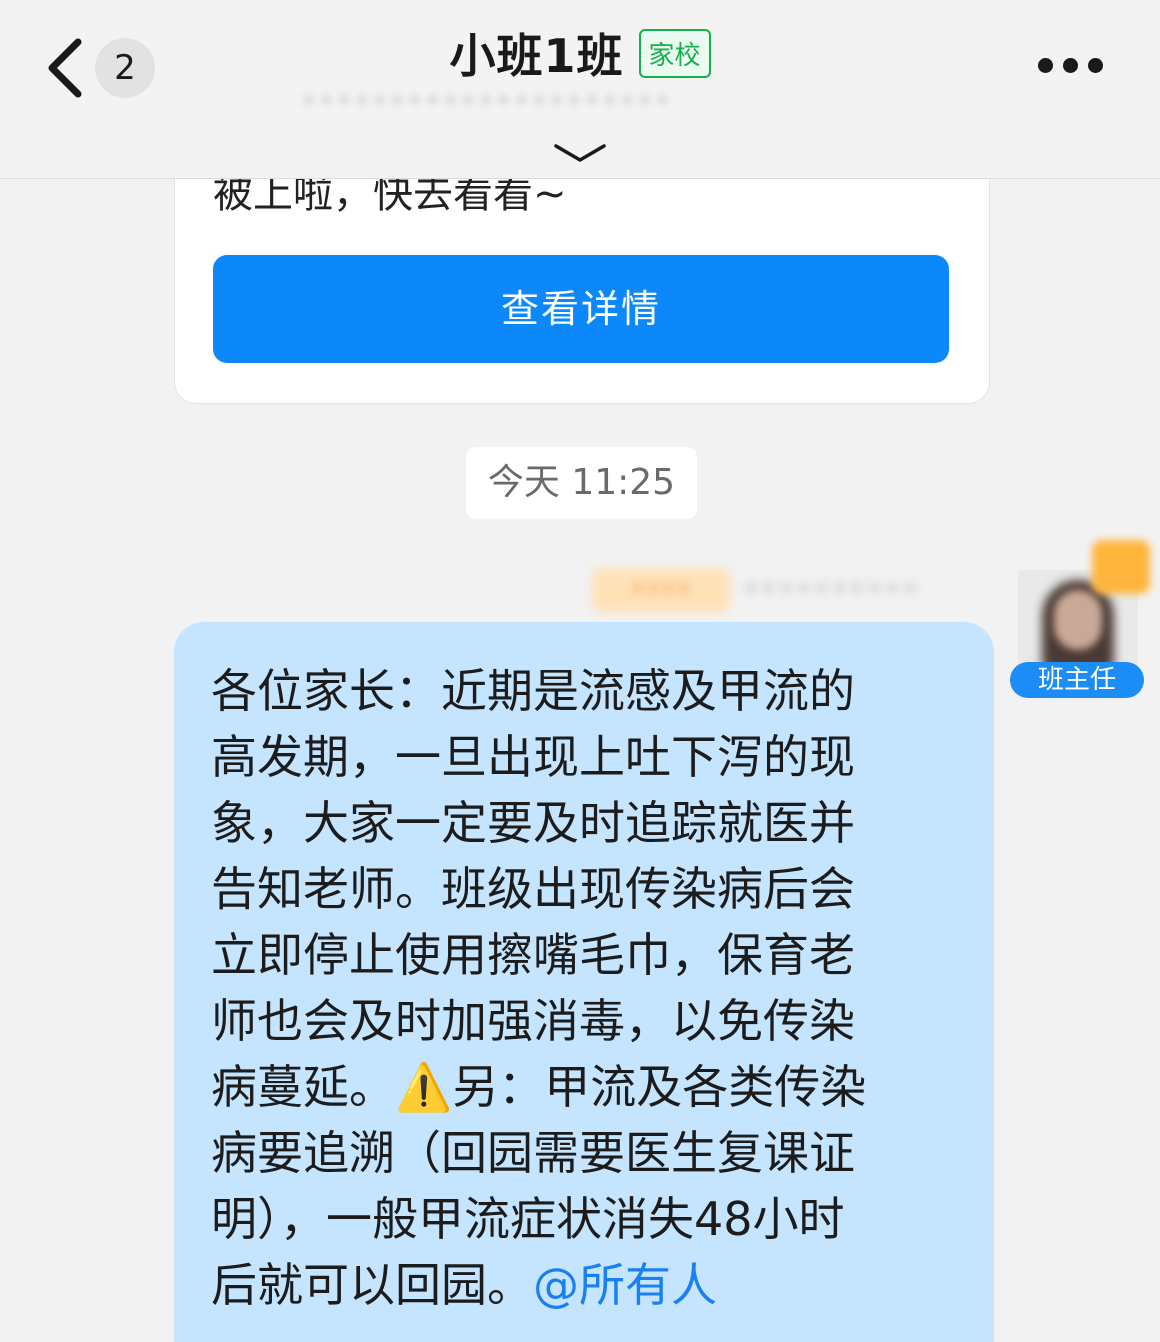 The height and width of the screenshot is (1342, 1160). I want to click on mention-all-link: @所有人, so click(625, 1285).